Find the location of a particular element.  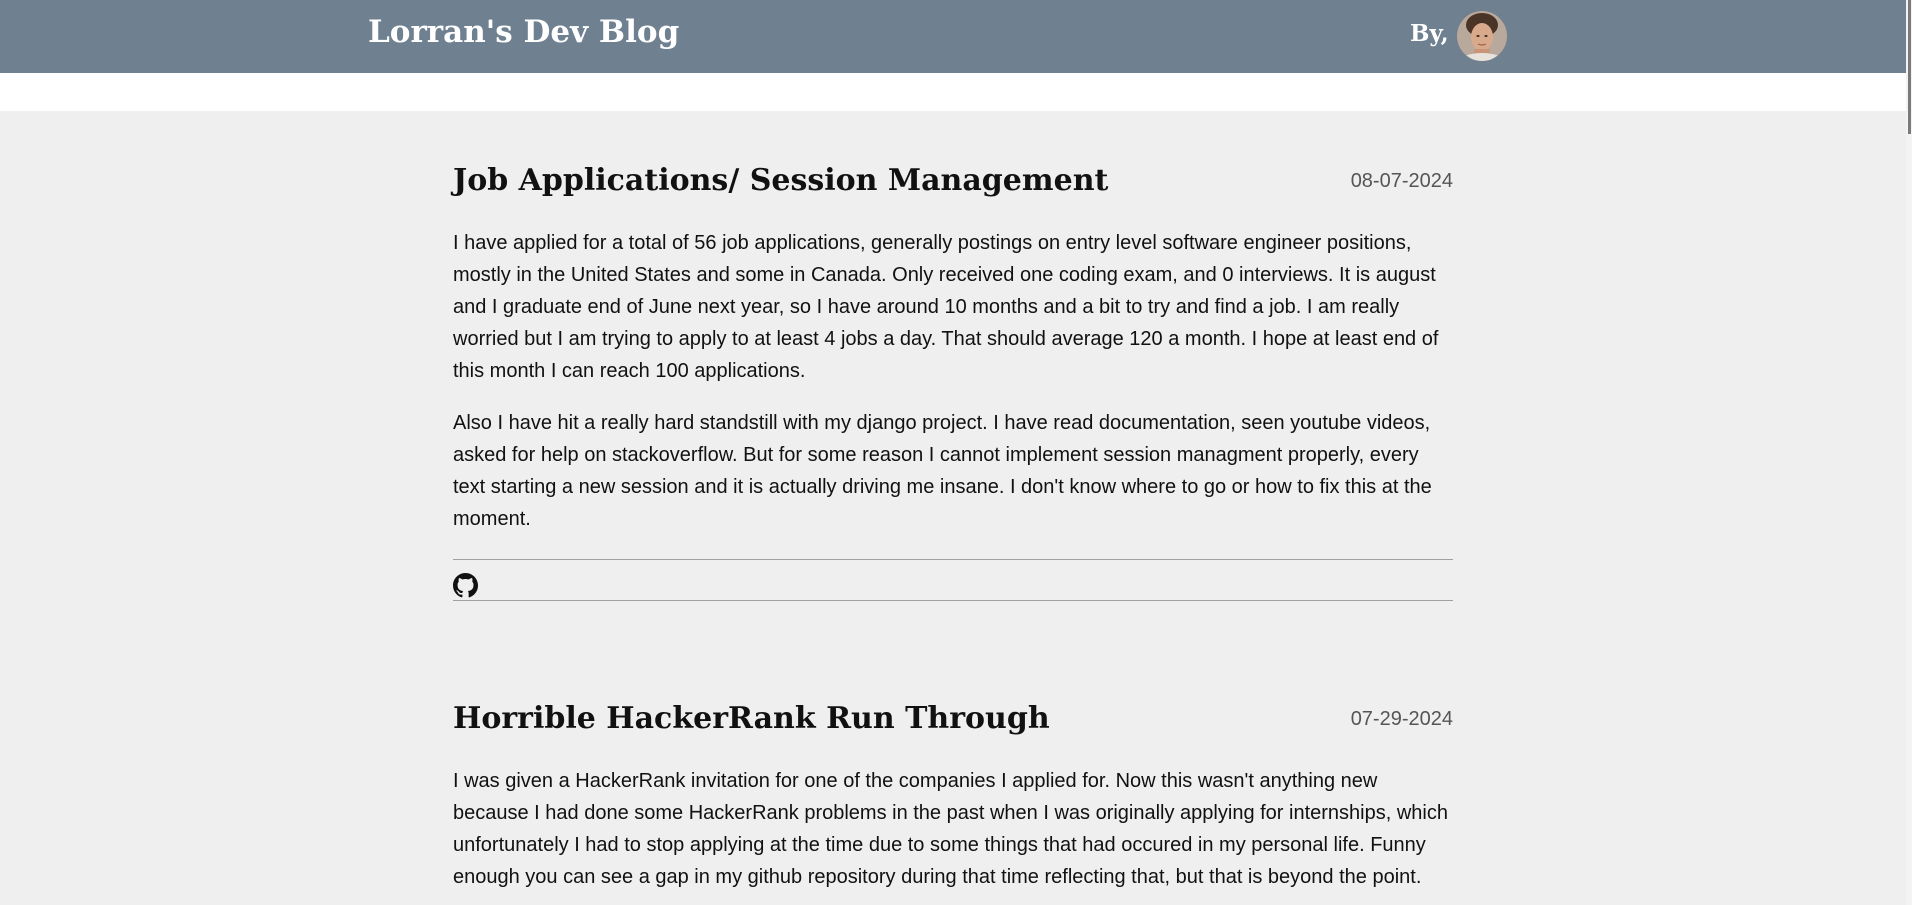

site-header: Lorran's Dev Blog By, is located at coordinates (956, 36).